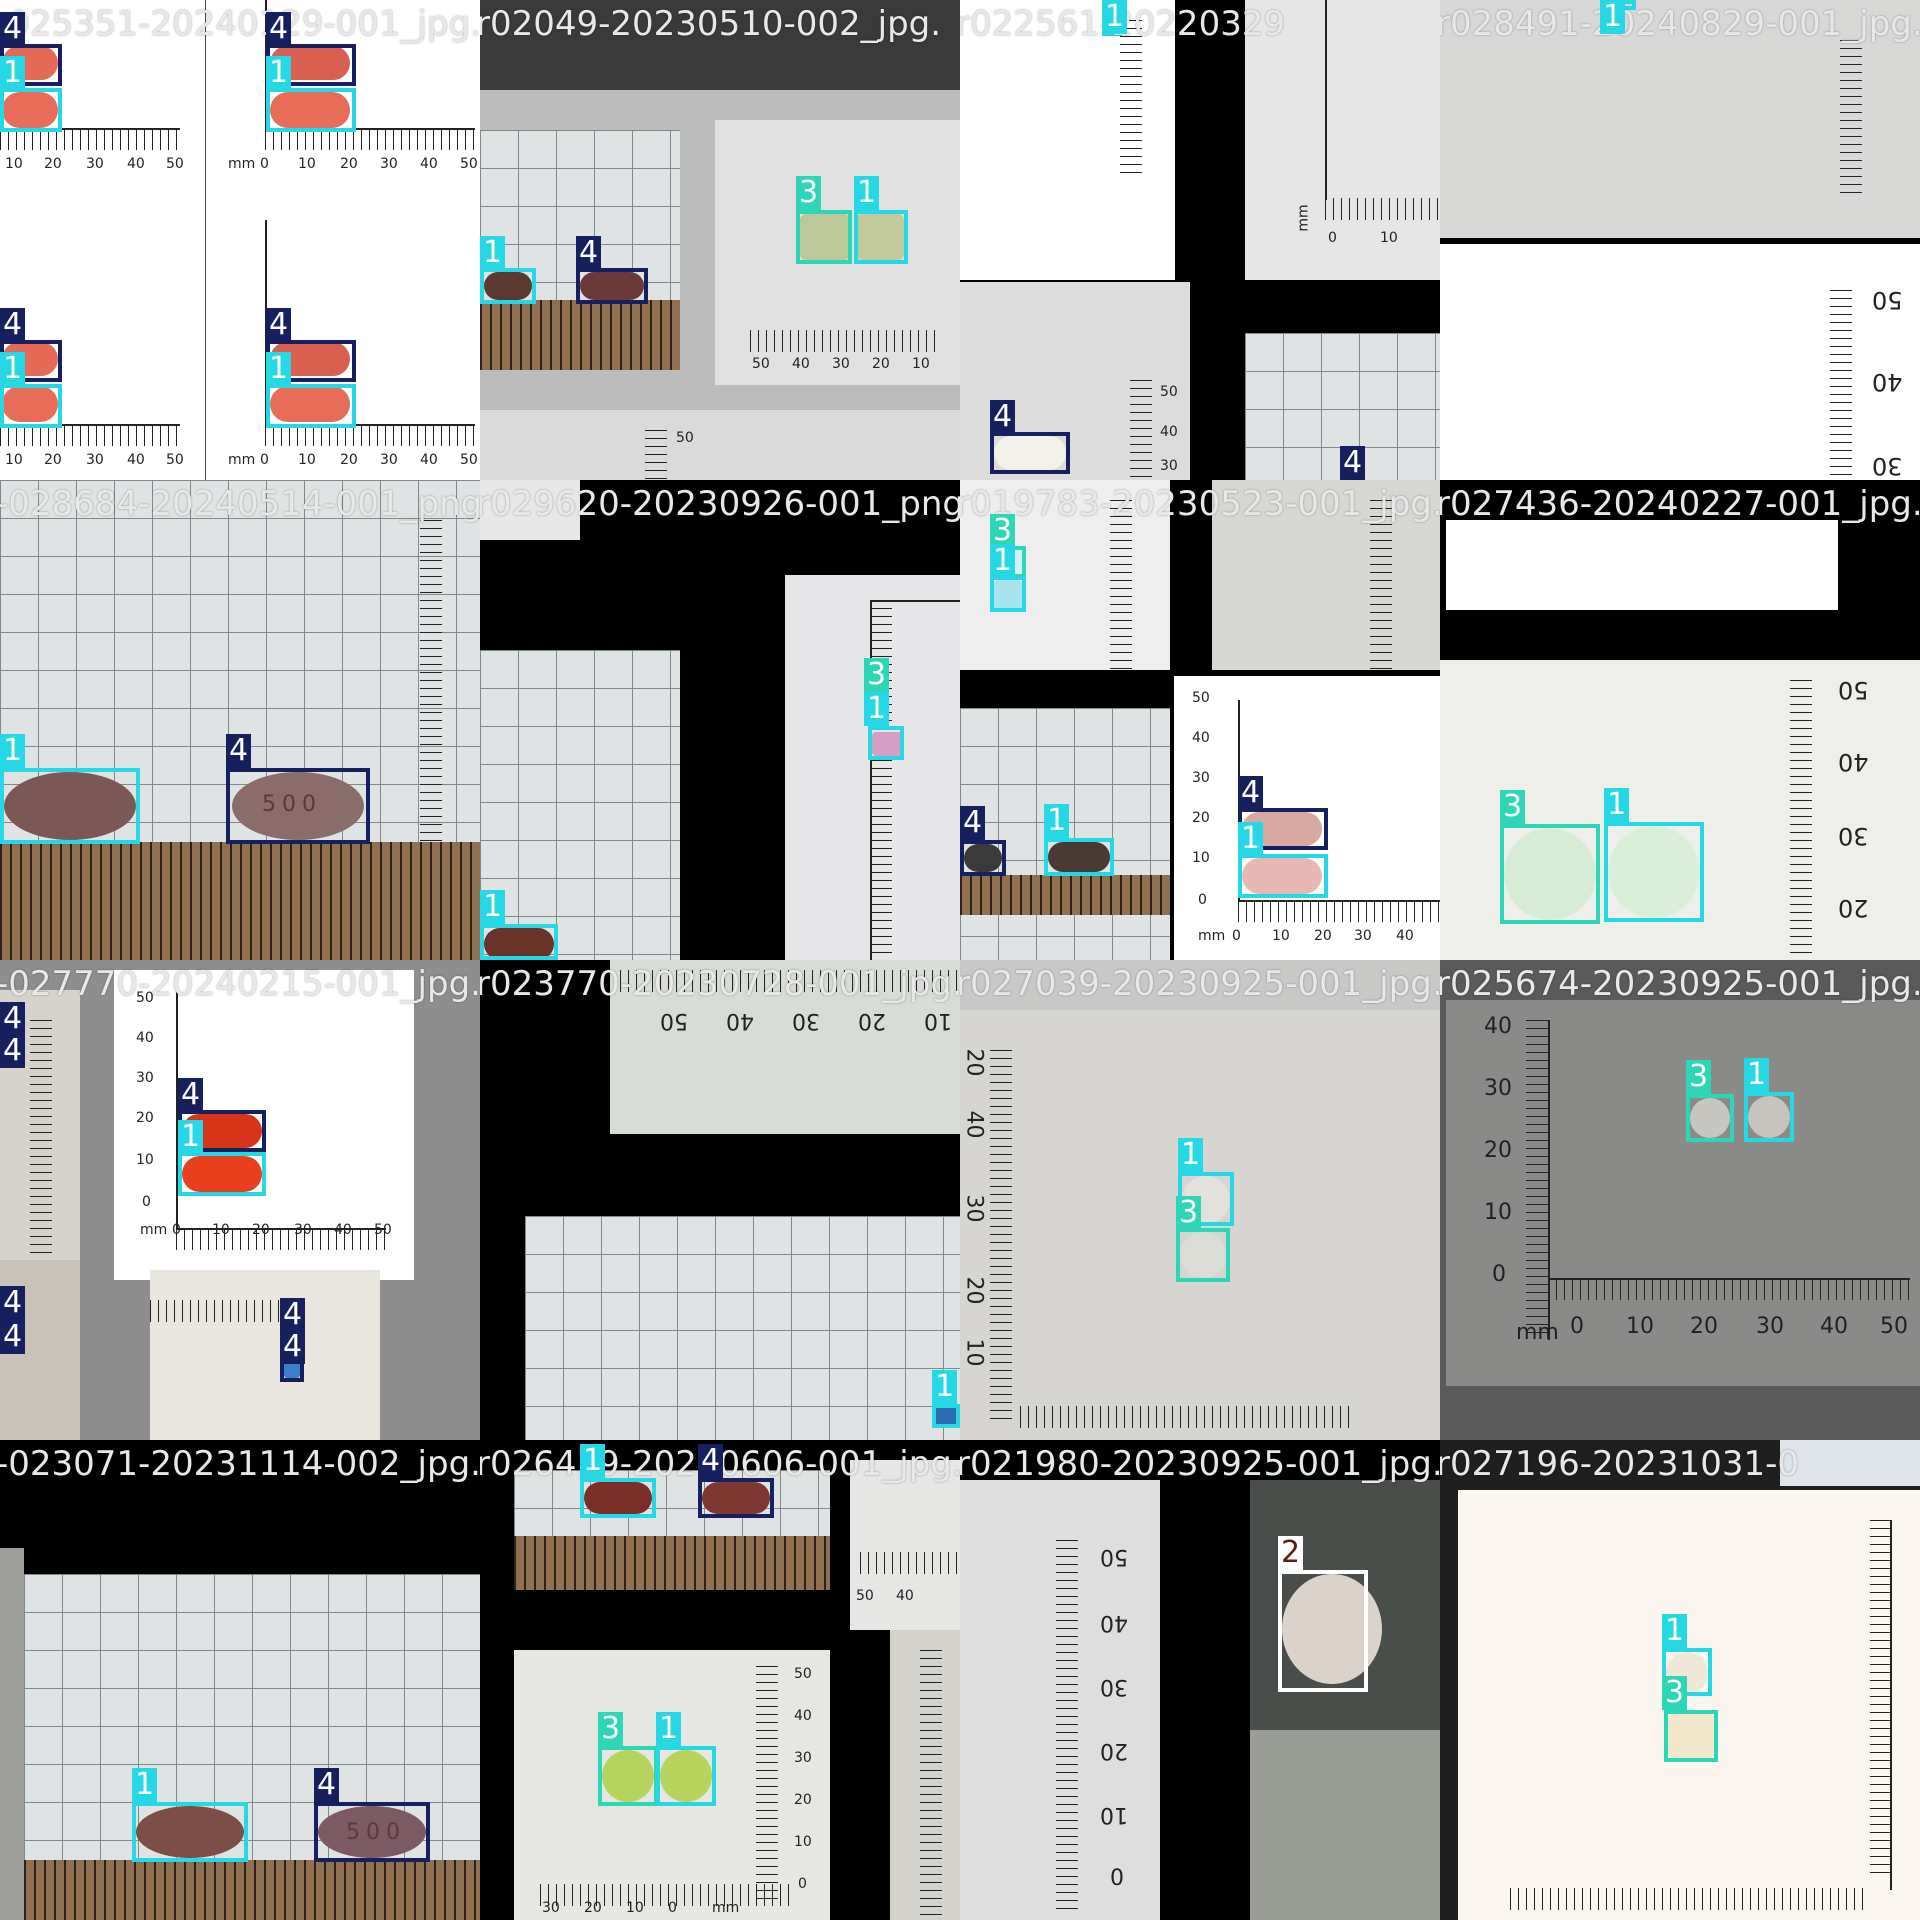 The height and width of the screenshot is (1920, 1920). Describe the element at coordinates (1680, 504) in the screenshot. I see `tile-title: r027436-20240227-001_jpg.` at that location.